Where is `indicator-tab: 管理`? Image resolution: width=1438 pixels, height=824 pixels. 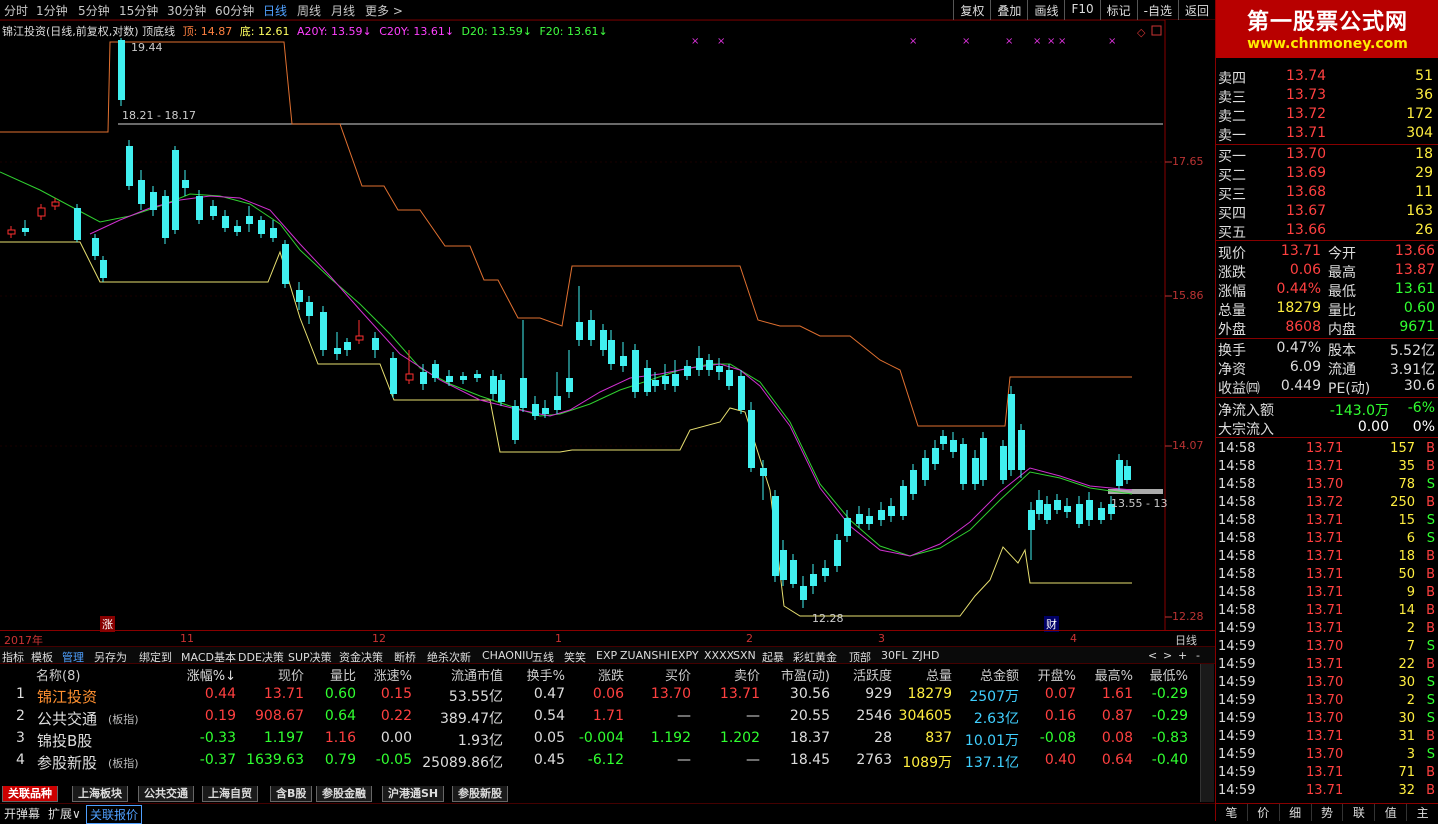
indicator-tab: 管理 is located at coordinates (73, 657).